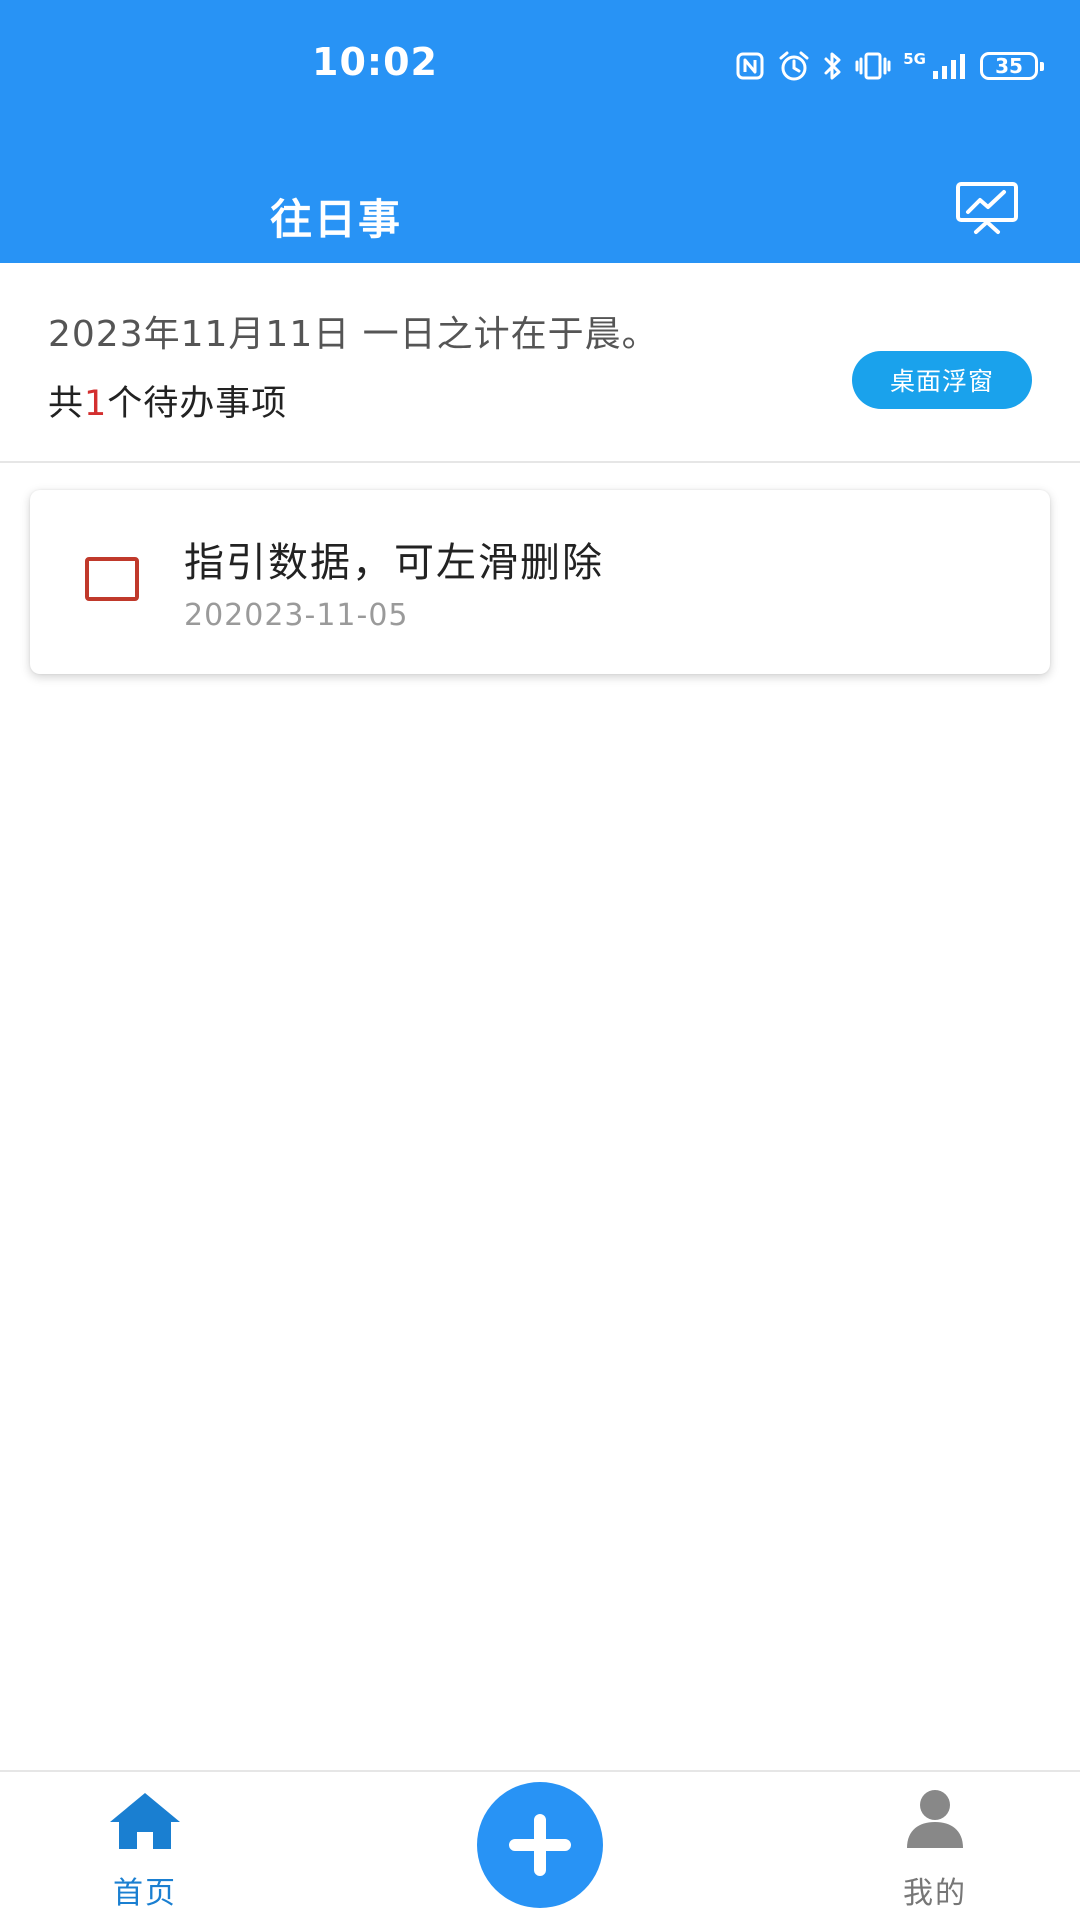 The image size is (1080, 1920). Describe the element at coordinates (66, 404) in the screenshot. I see `count-prefix: 共` at that location.